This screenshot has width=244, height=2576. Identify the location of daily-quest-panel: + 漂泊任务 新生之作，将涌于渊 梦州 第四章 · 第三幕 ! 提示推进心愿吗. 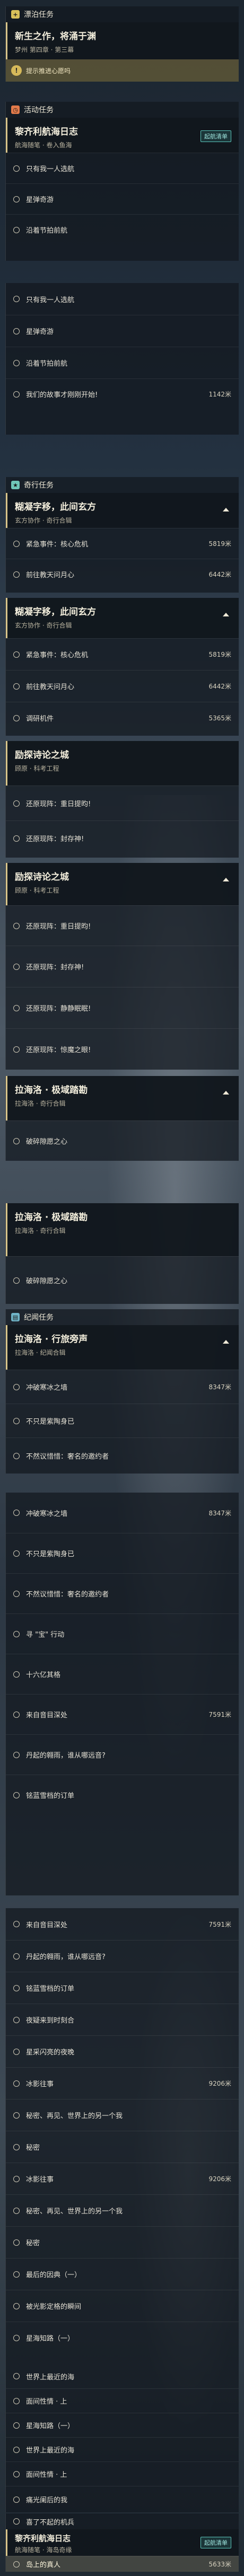
(122, 44).